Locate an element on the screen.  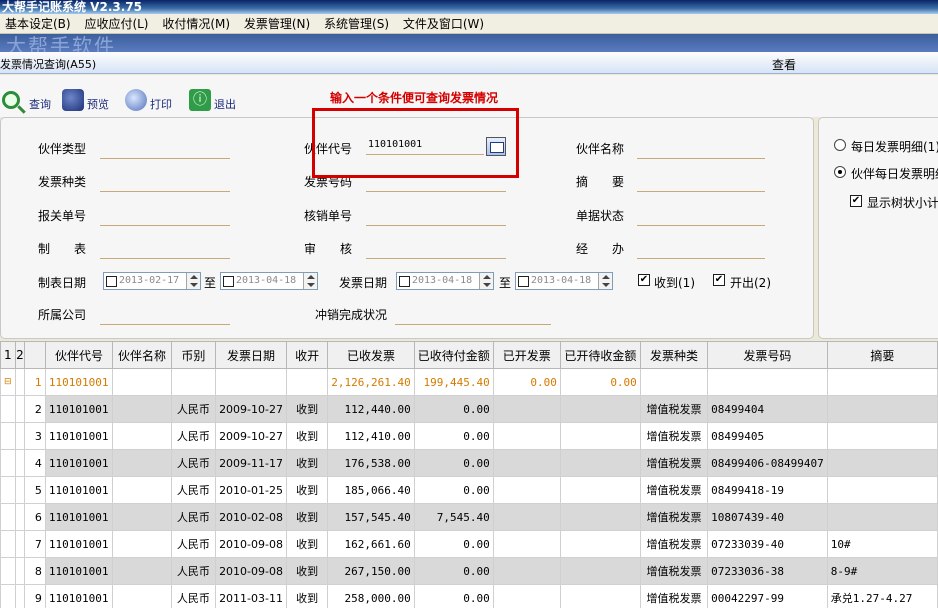
col-invoice-kind: 发票种类 is located at coordinates (674, 355).